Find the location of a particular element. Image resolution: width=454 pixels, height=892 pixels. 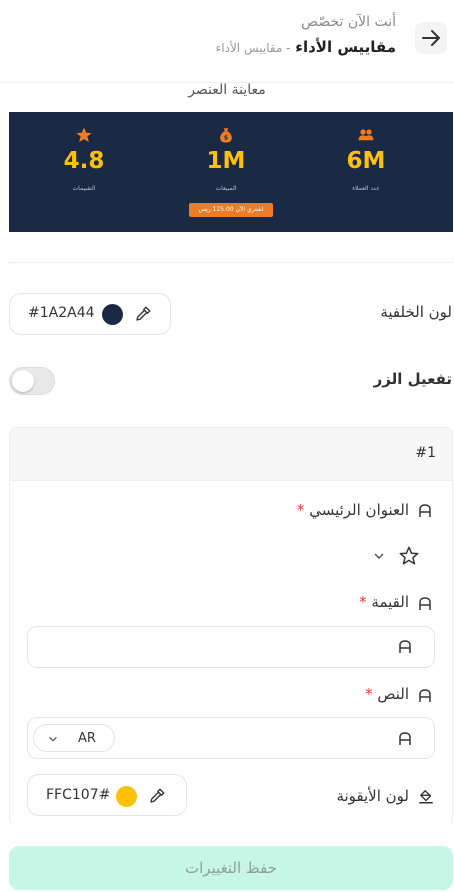

background-color-label: لون الخلفية is located at coordinates (416, 312).